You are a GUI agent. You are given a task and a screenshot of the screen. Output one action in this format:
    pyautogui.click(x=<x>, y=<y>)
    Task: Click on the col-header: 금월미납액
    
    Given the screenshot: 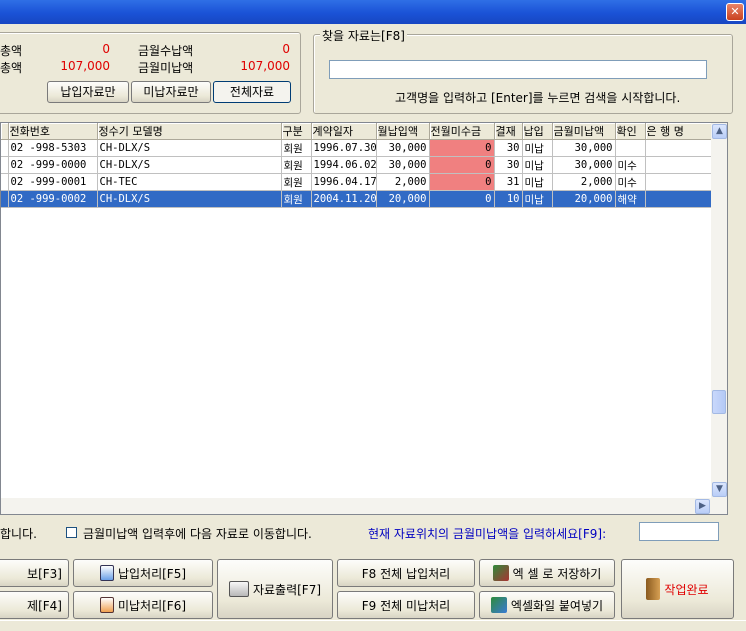 What is the action you would take?
    pyautogui.click(x=584, y=131)
    